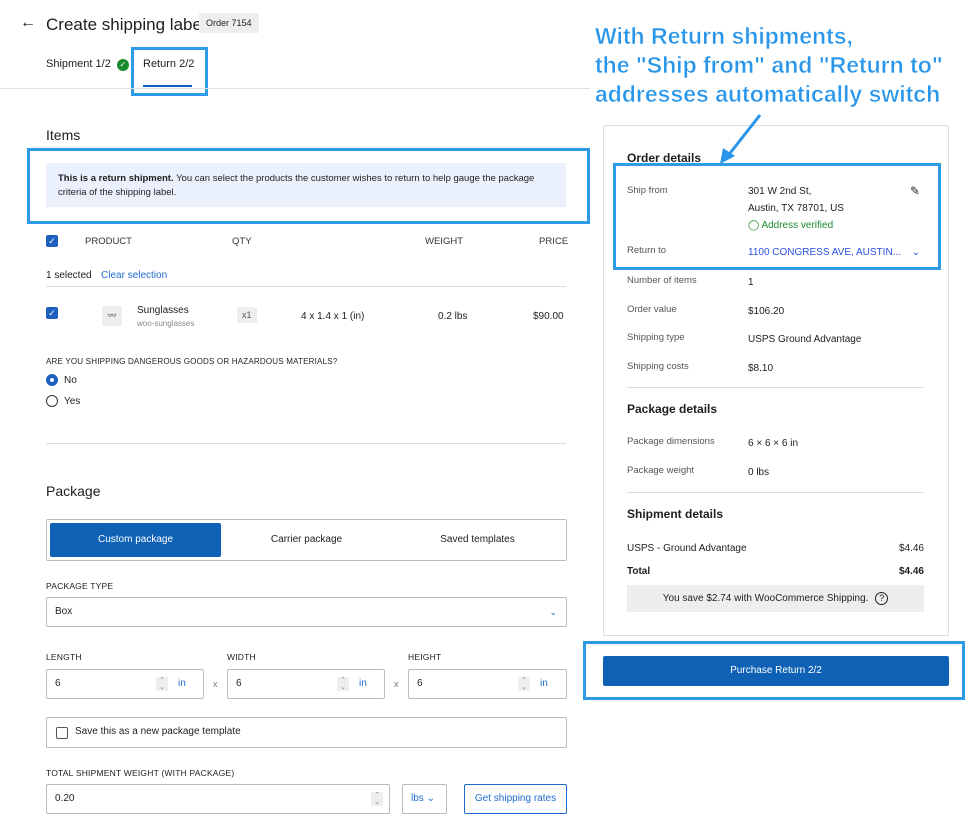 The image size is (980, 840). Describe the element at coordinates (62, 733) in the screenshot. I see `save-template-checkbox` at that location.